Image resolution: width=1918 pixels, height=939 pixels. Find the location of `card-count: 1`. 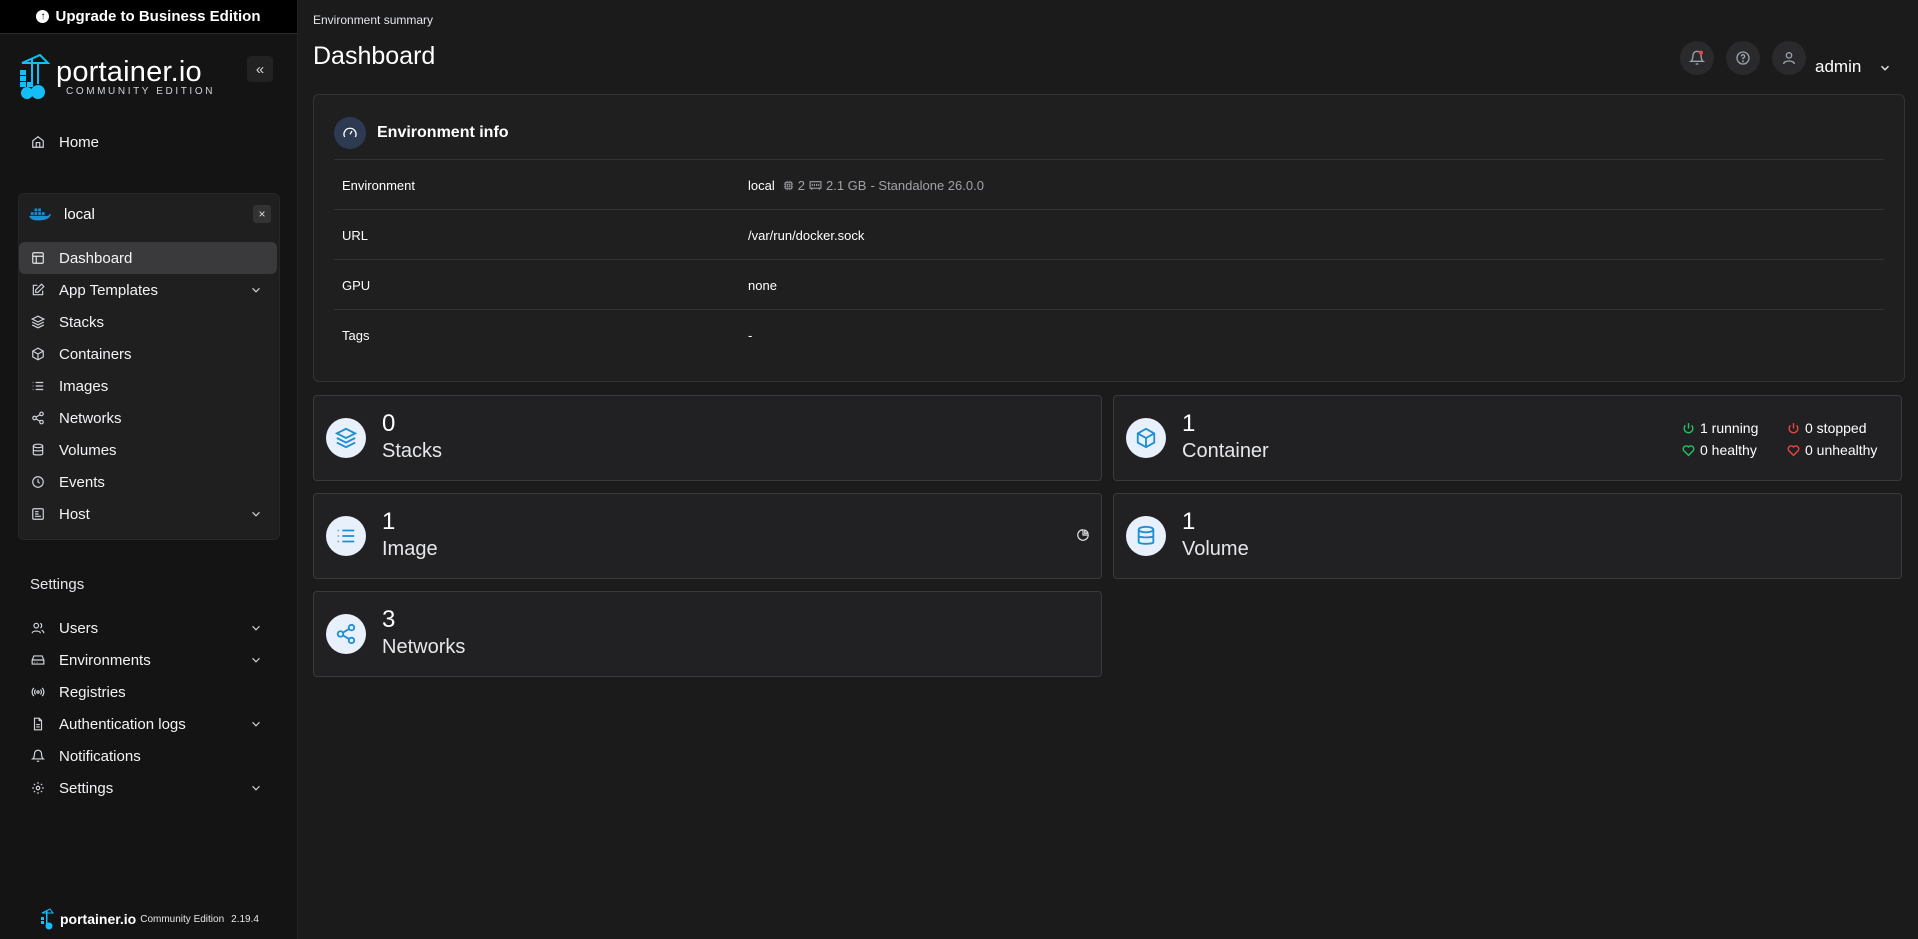

card-count: 1 is located at coordinates (1189, 521).